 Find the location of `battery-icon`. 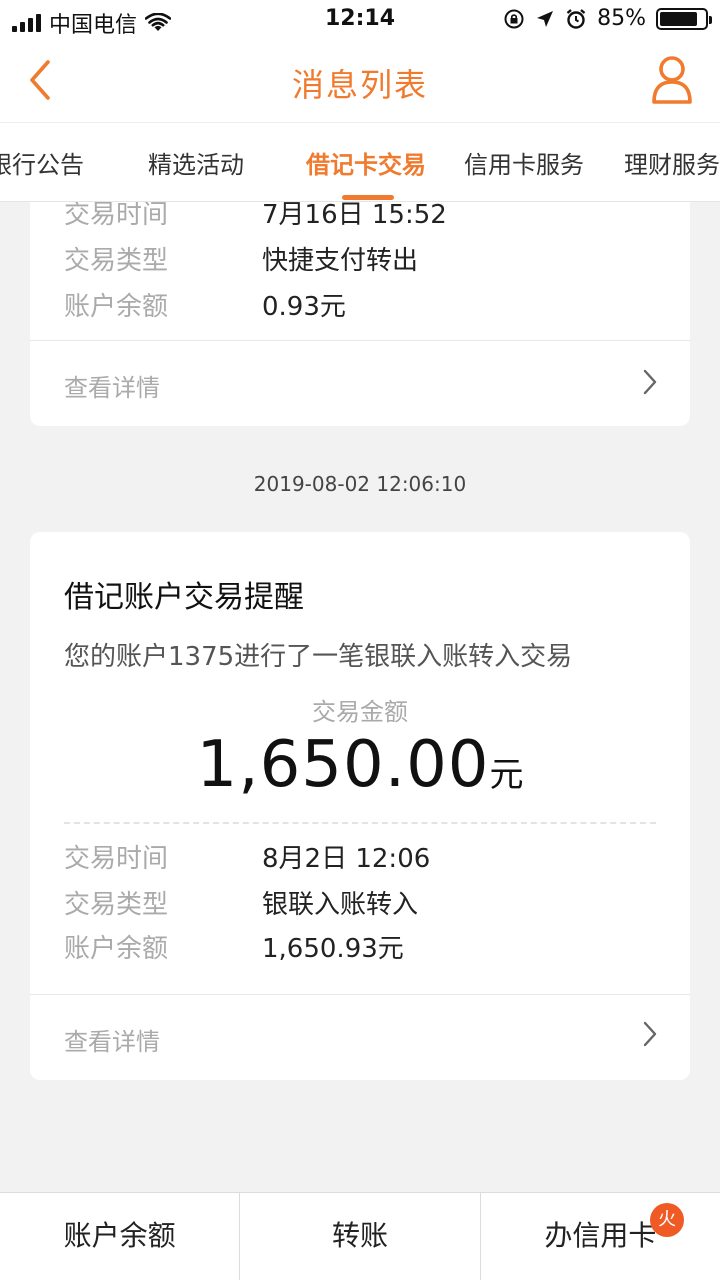

battery-icon is located at coordinates (684, 18).